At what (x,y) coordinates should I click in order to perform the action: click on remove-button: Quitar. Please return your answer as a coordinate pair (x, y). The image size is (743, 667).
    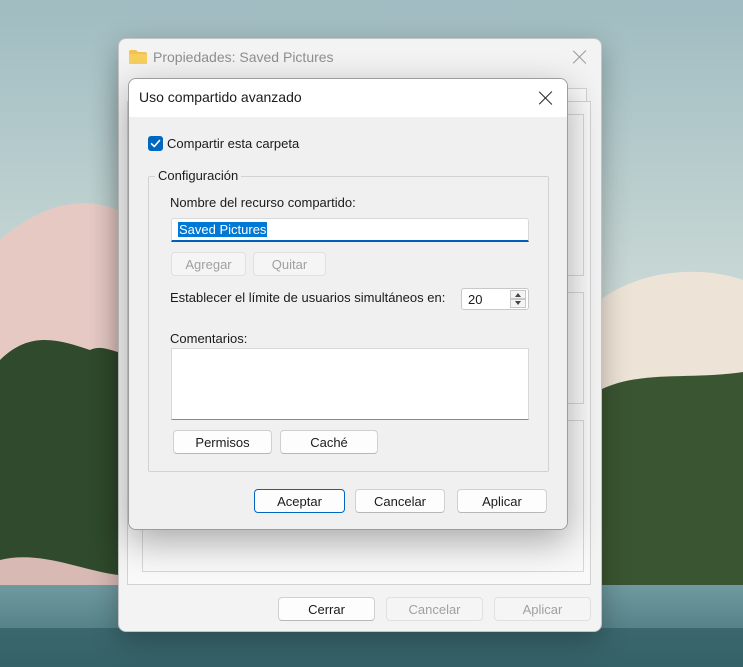
    Looking at the image, I should click on (289, 264).